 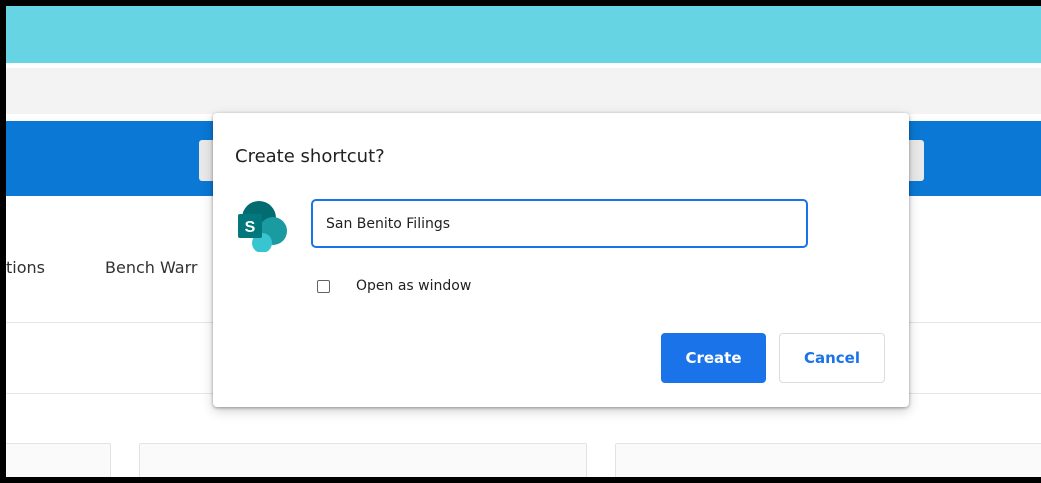 What do you see at coordinates (323, 286) in the screenshot?
I see `open-as-window-checkbox` at bounding box center [323, 286].